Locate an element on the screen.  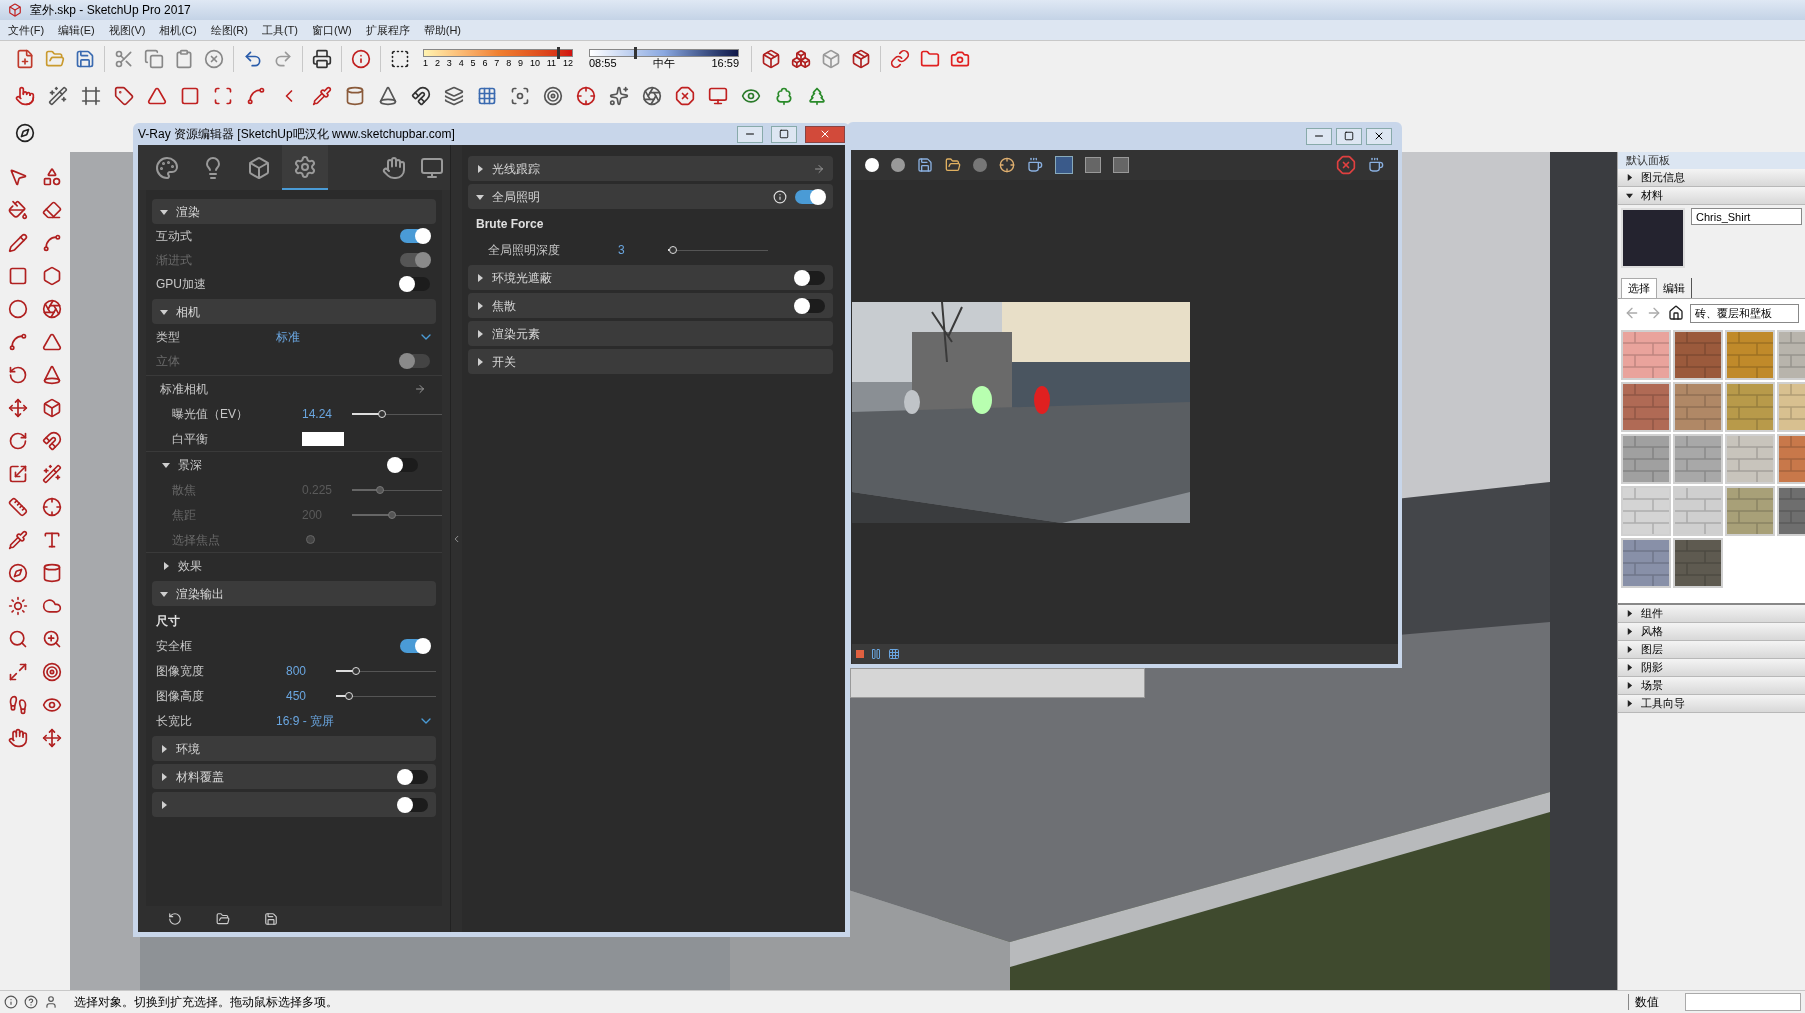
grid-icon is located at coordinates (894, 654).